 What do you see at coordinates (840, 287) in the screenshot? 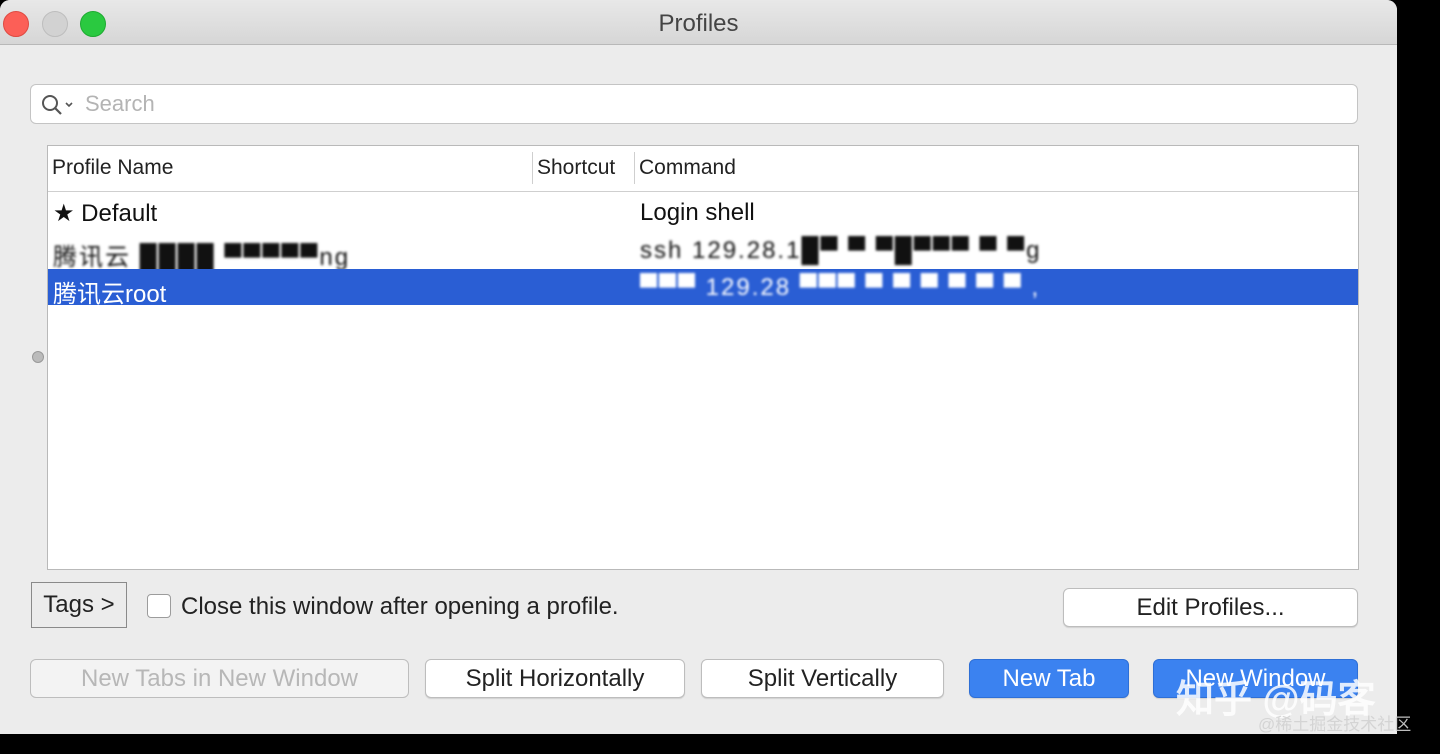
I see `command-cell: ▀▀▀ 129.28 ▀▀▀ ▀ ▀ ▀ ▀ ▀ ▀ ,` at bounding box center [840, 287].